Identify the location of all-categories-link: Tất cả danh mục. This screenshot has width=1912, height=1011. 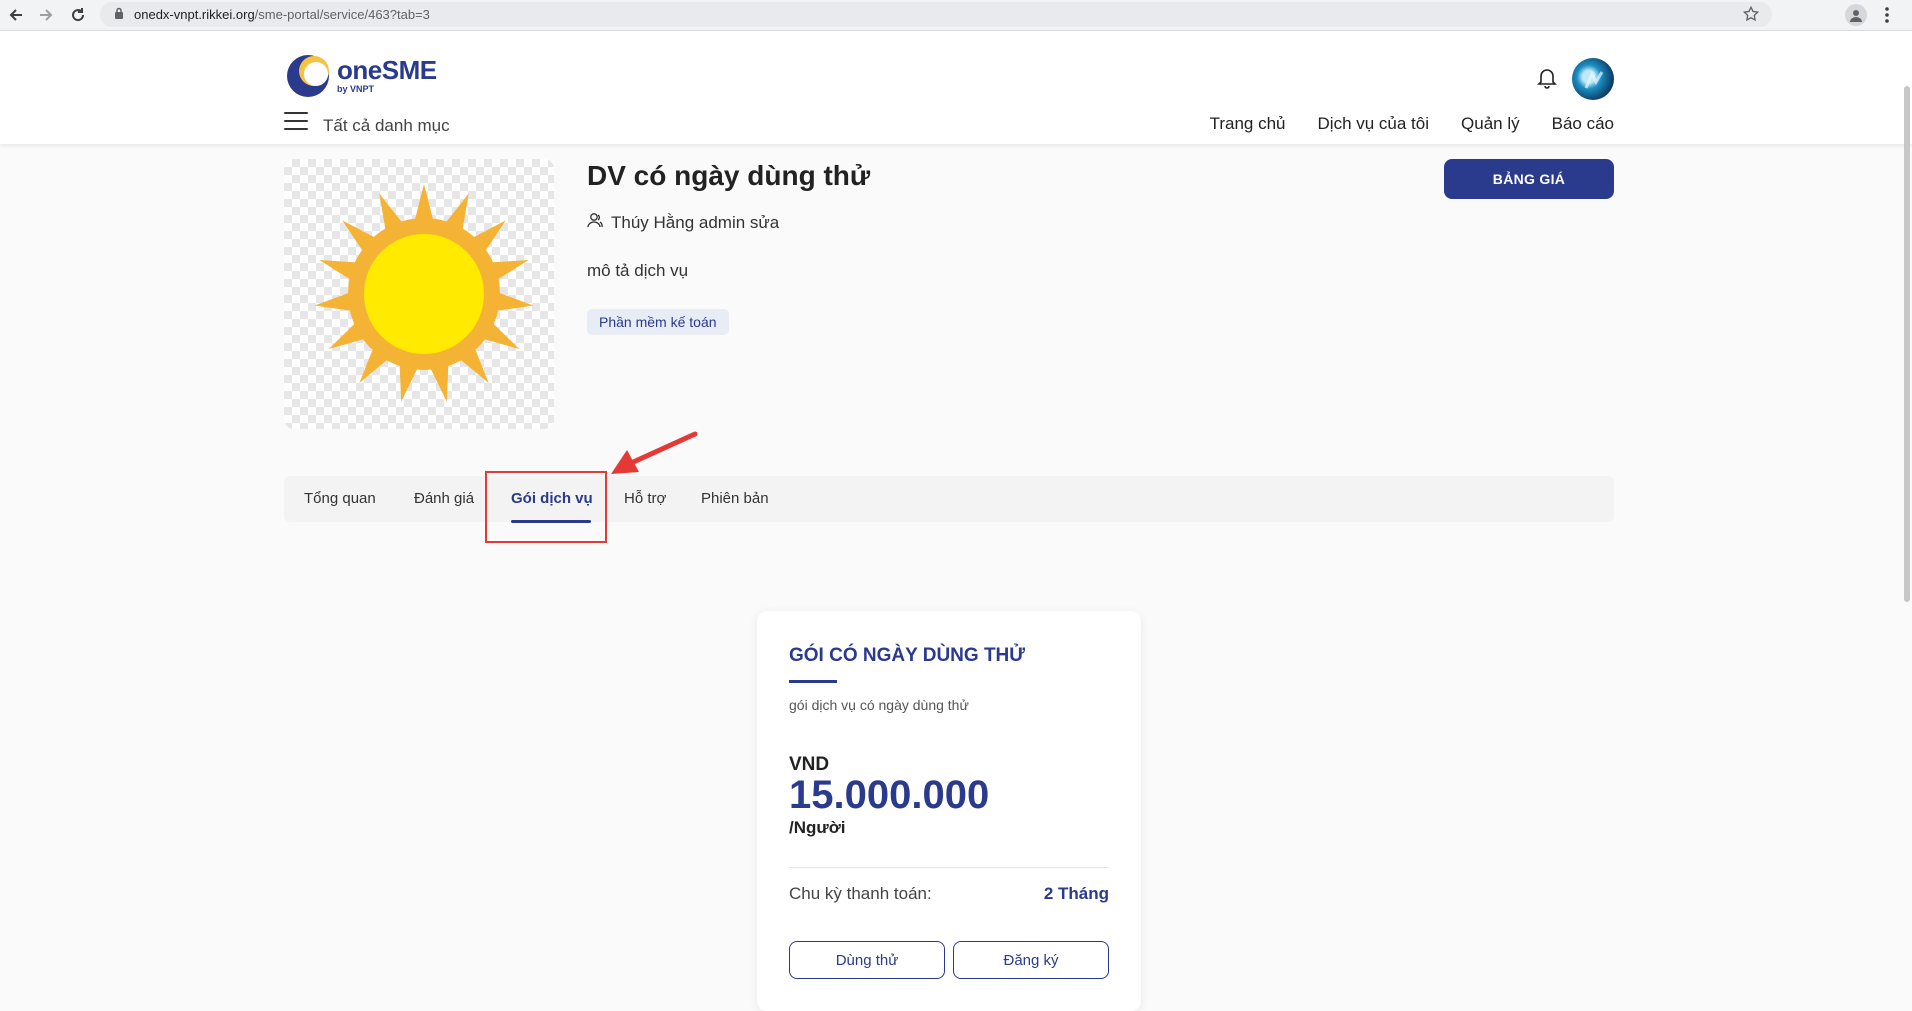
(386, 126).